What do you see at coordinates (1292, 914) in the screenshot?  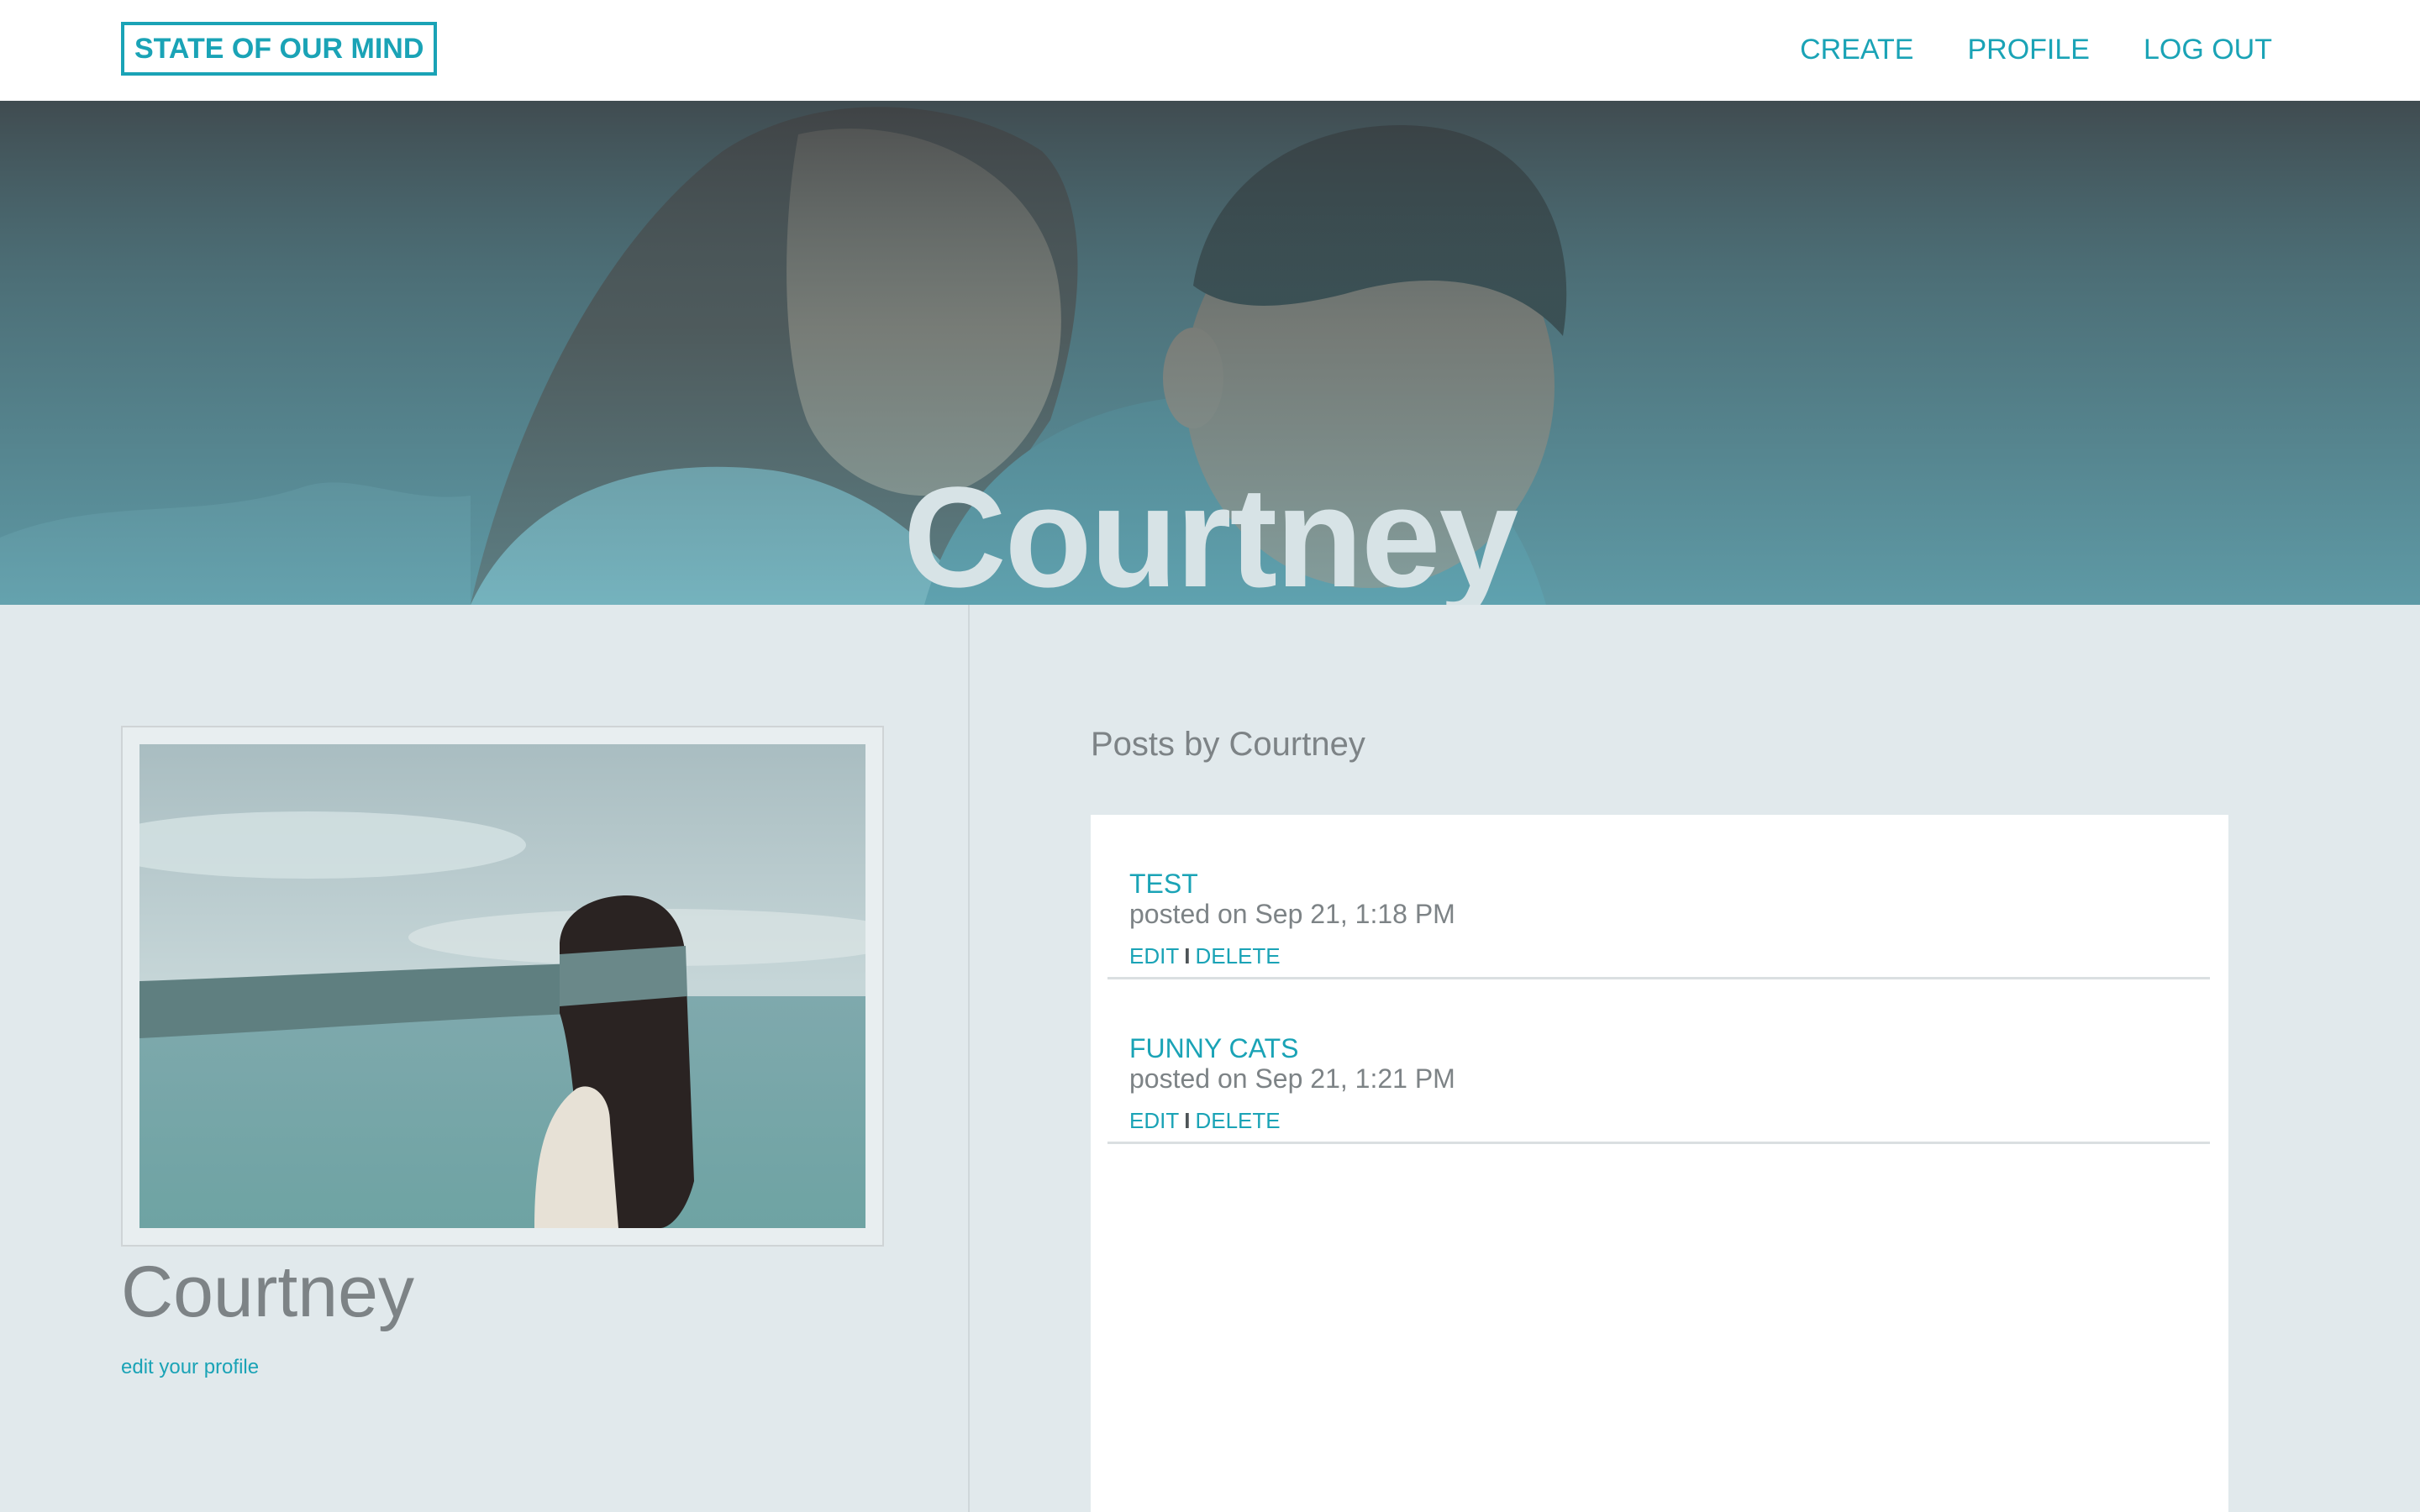 I see `post-timestamp: posted on Sep 21, 1:18 PM` at bounding box center [1292, 914].